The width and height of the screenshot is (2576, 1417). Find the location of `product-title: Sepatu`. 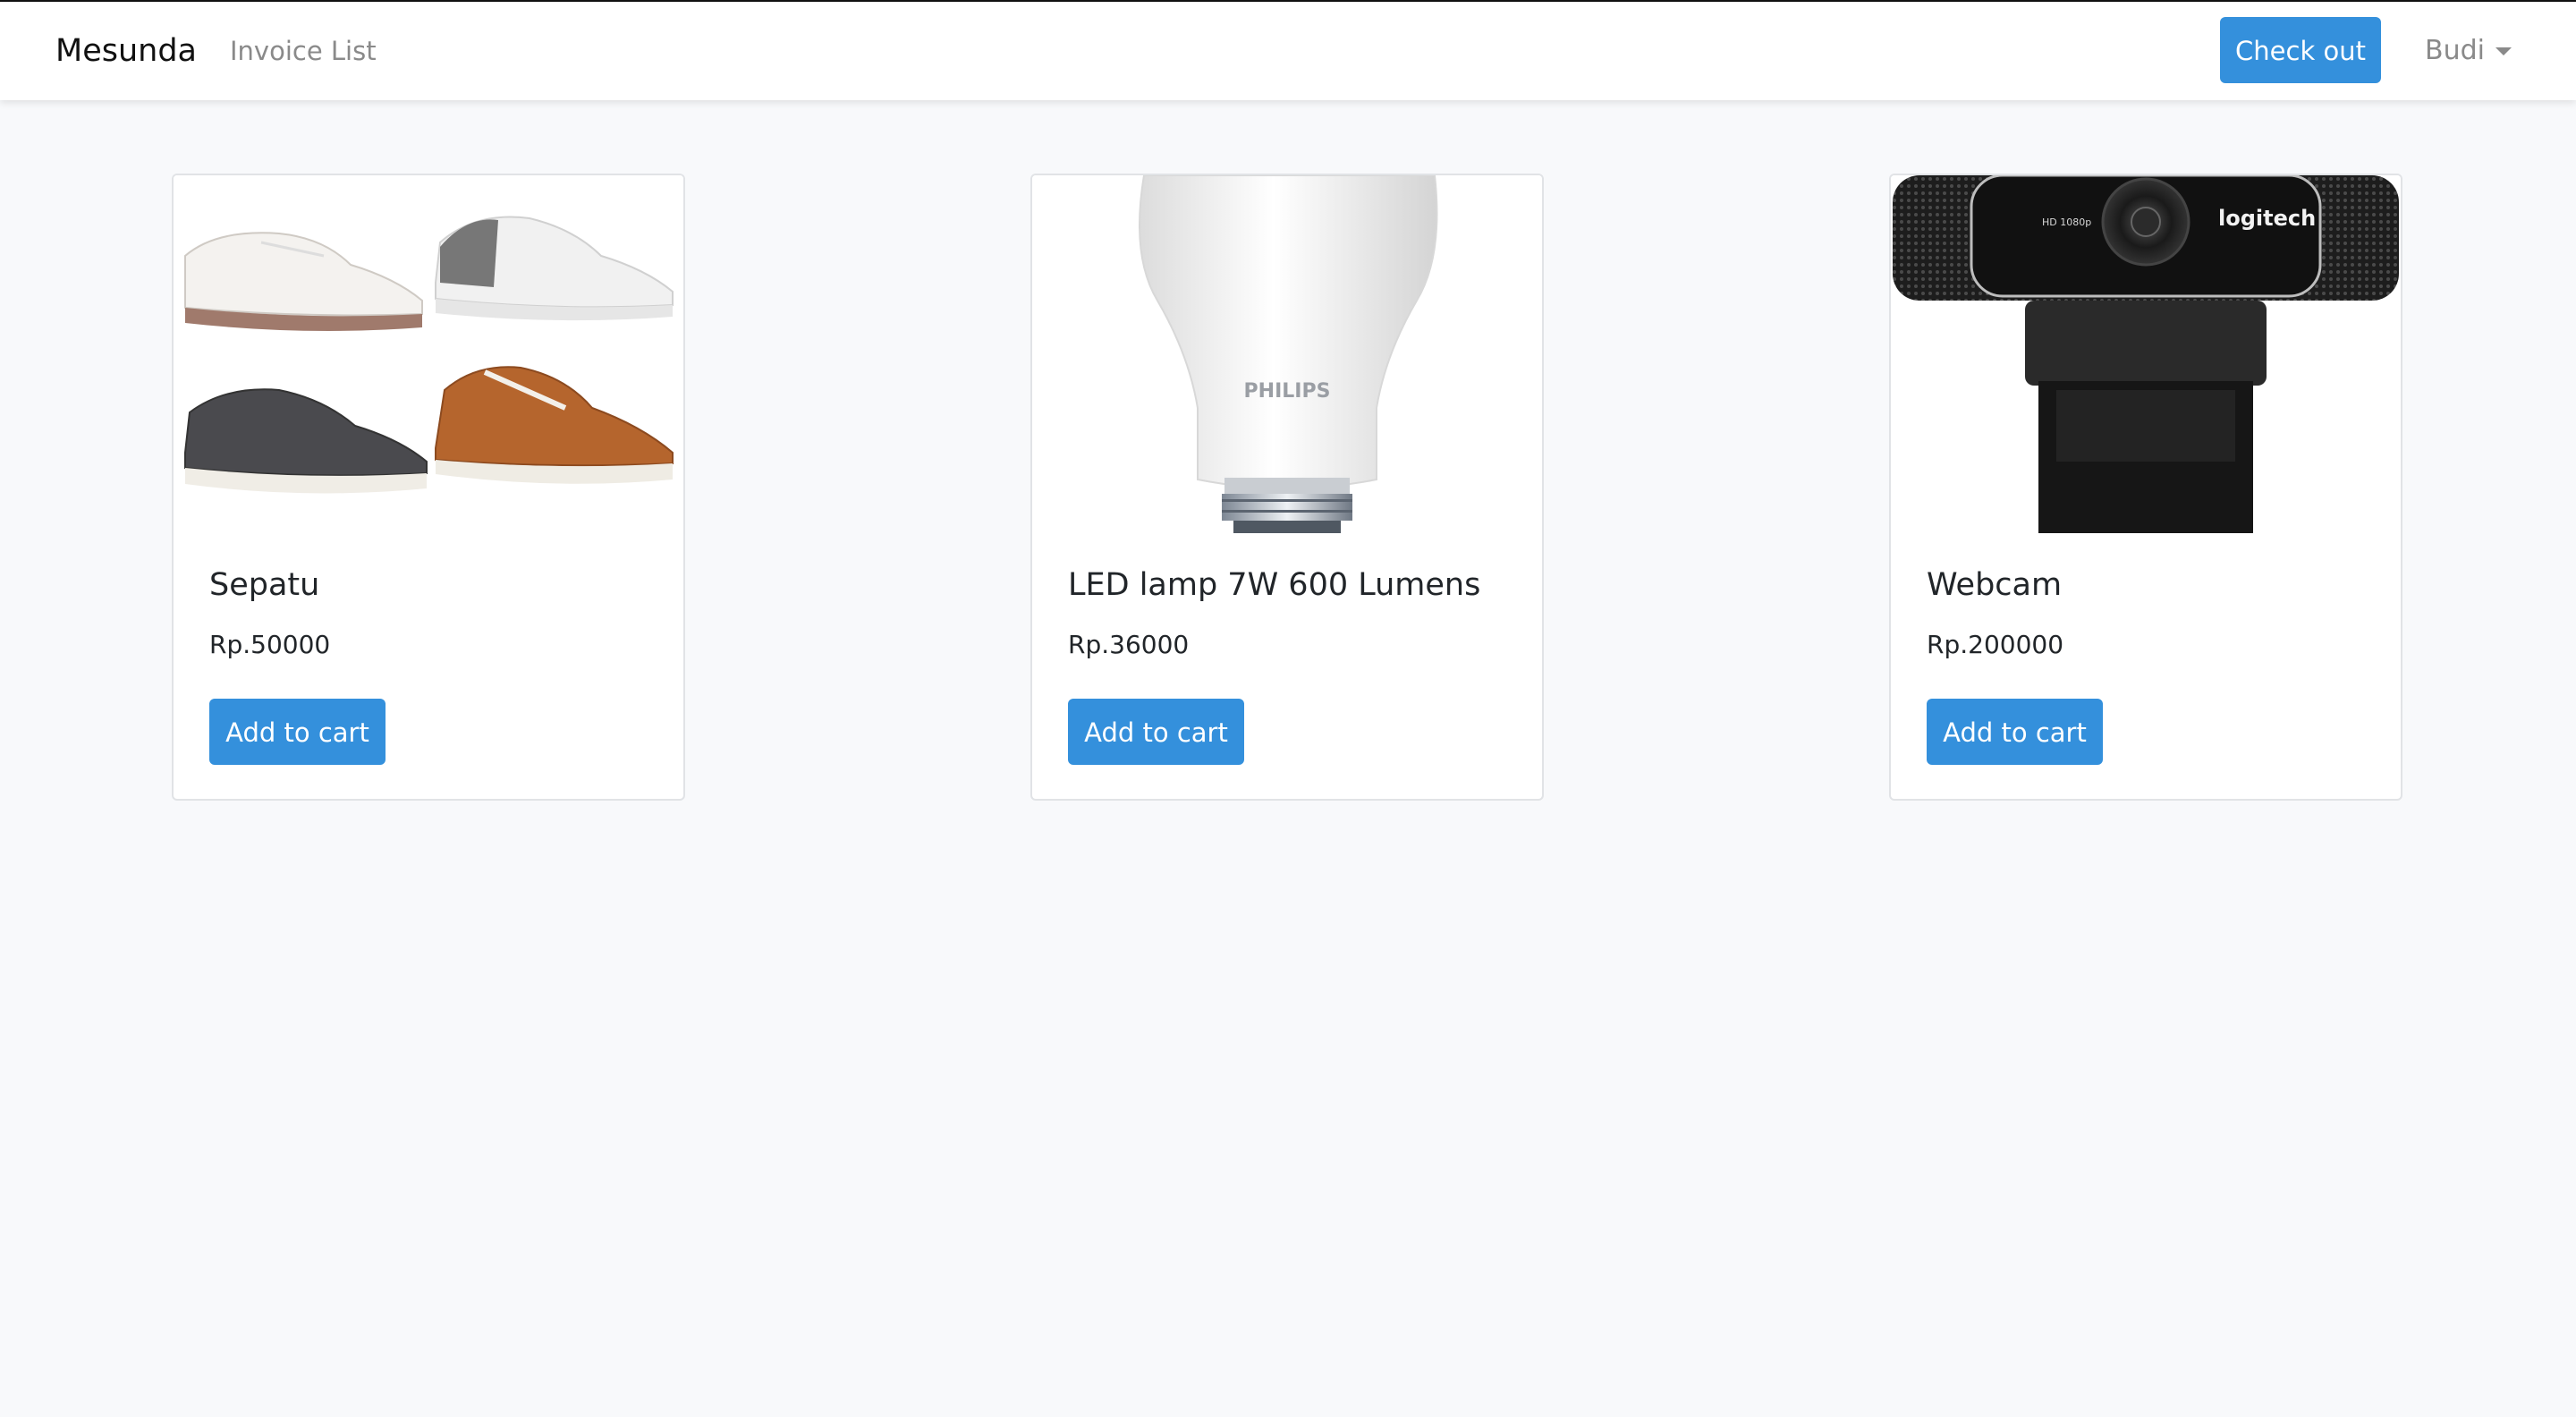

product-title: Sepatu is located at coordinates (264, 585).